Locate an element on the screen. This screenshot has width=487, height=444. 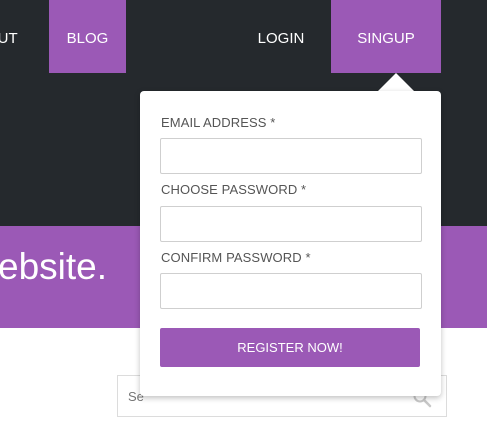
nav-item-about: OUT is located at coordinates (18, 36).